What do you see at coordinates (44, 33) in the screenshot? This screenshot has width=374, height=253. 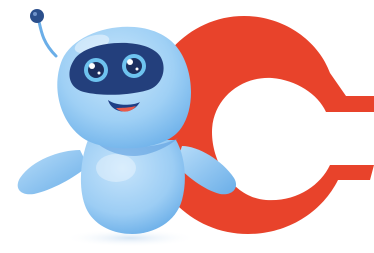 I see `antenna` at bounding box center [44, 33].